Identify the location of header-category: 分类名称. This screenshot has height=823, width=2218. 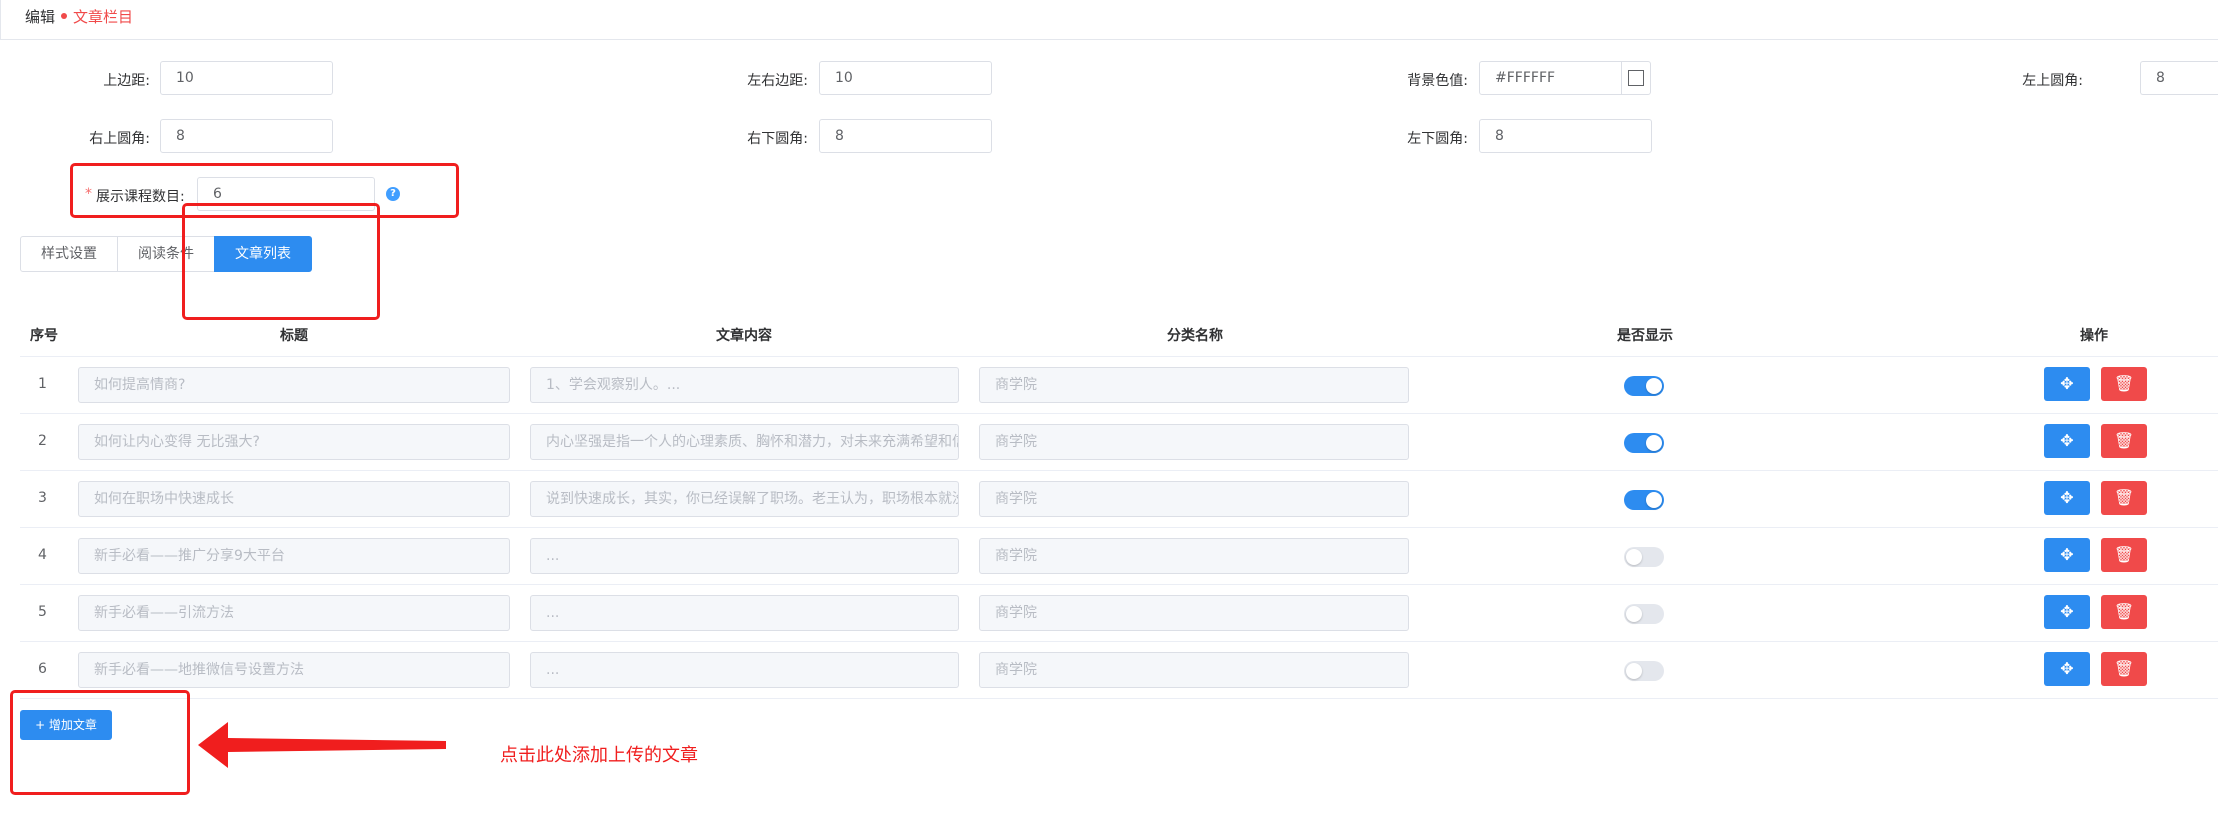
(1195, 336).